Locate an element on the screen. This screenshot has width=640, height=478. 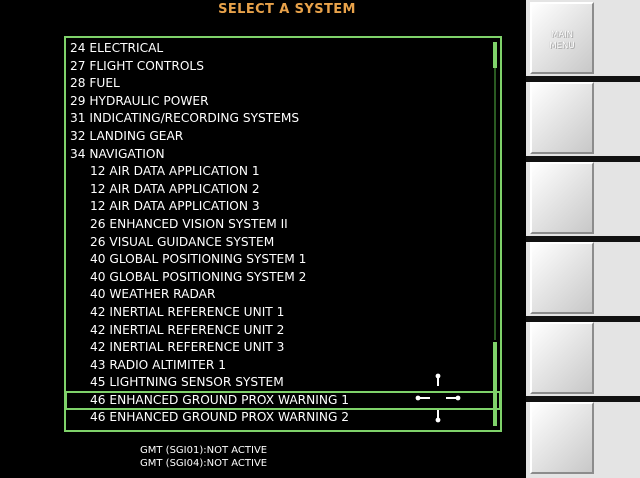
list-item: 42 INERTIAL REFERENCE UNIT 1 is located at coordinates (277, 313).